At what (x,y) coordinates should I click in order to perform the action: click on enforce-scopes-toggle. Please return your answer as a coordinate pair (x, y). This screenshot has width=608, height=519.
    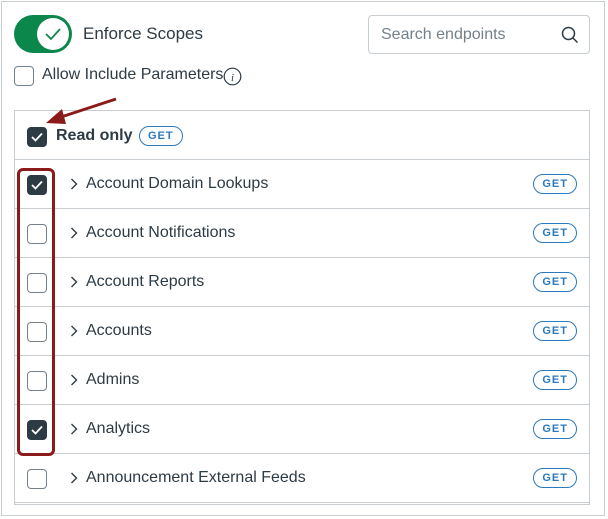
    Looking at the image, I should click on (43, 34).